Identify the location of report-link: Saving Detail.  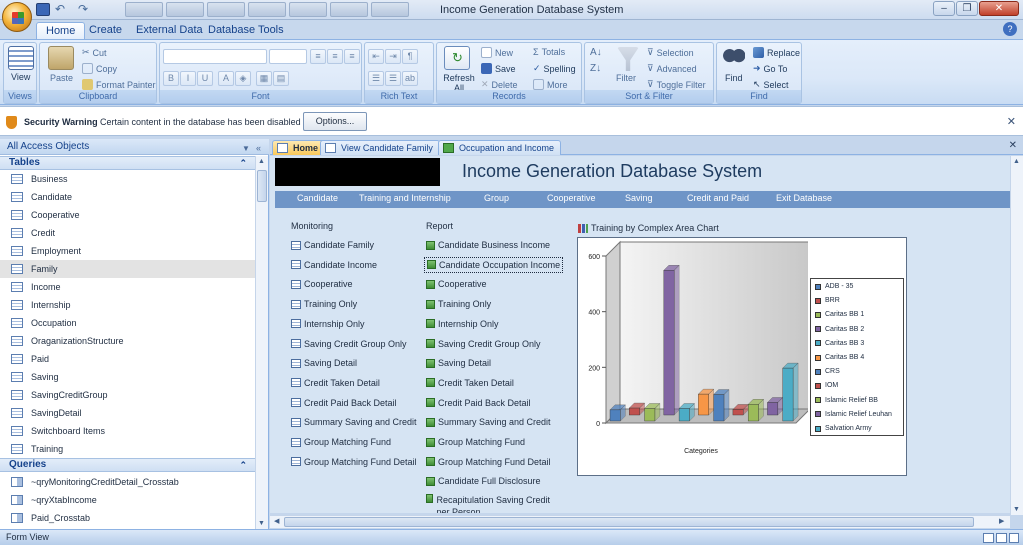
(458, 363).